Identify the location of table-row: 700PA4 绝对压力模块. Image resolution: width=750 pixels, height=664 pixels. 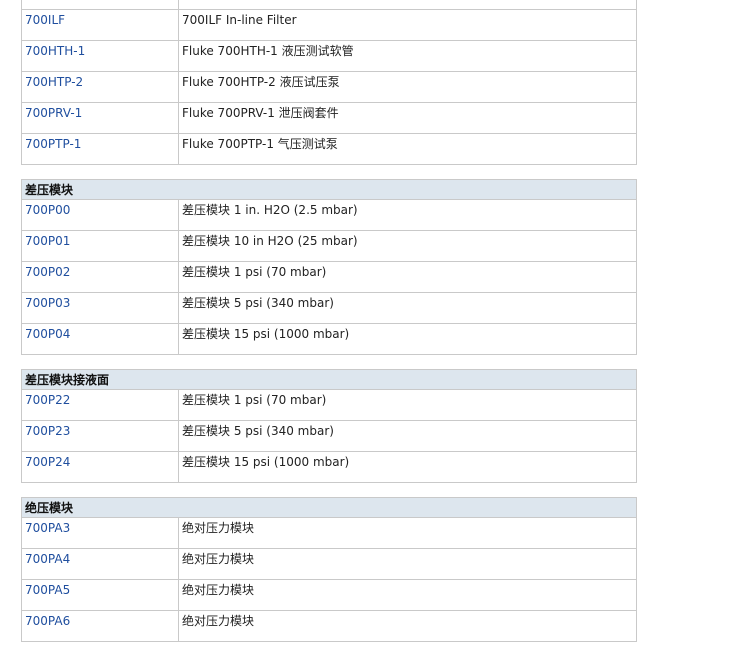
(329, 564).